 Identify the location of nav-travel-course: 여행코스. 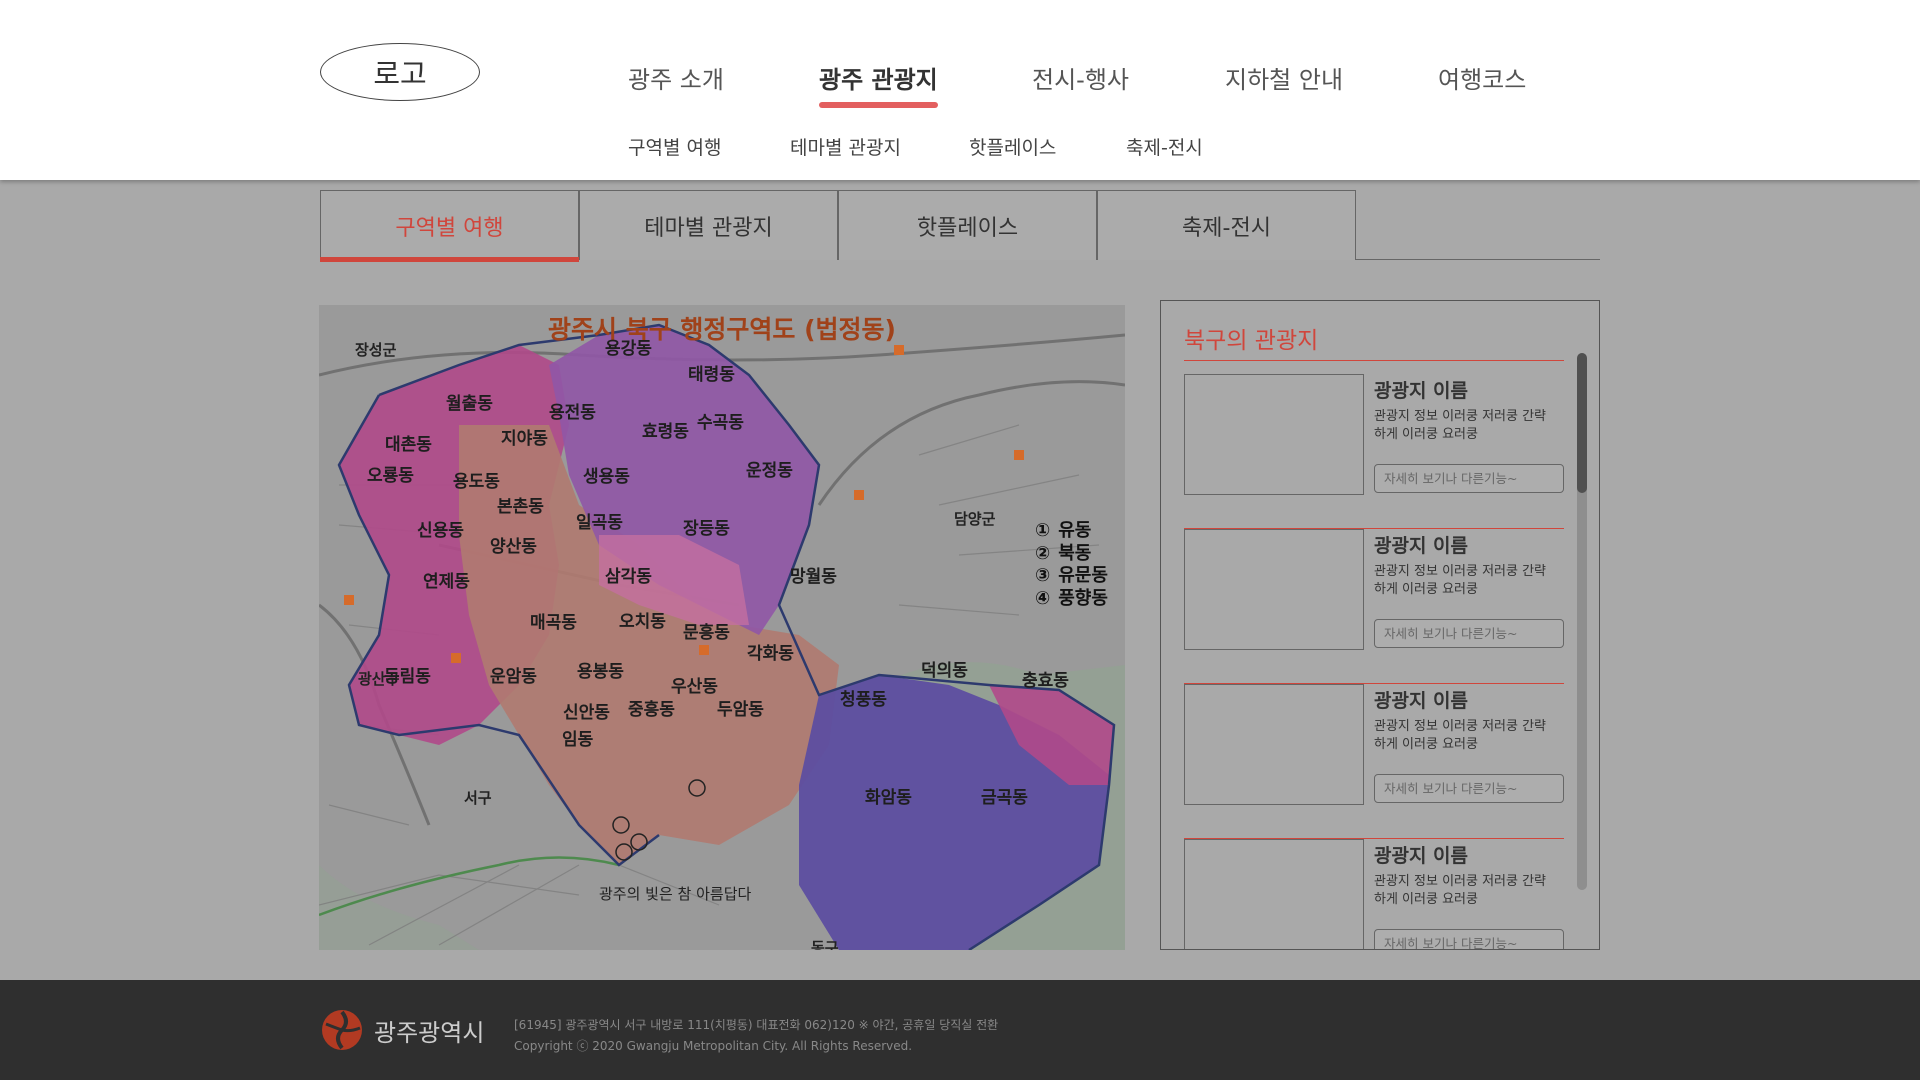
(1482, 77).